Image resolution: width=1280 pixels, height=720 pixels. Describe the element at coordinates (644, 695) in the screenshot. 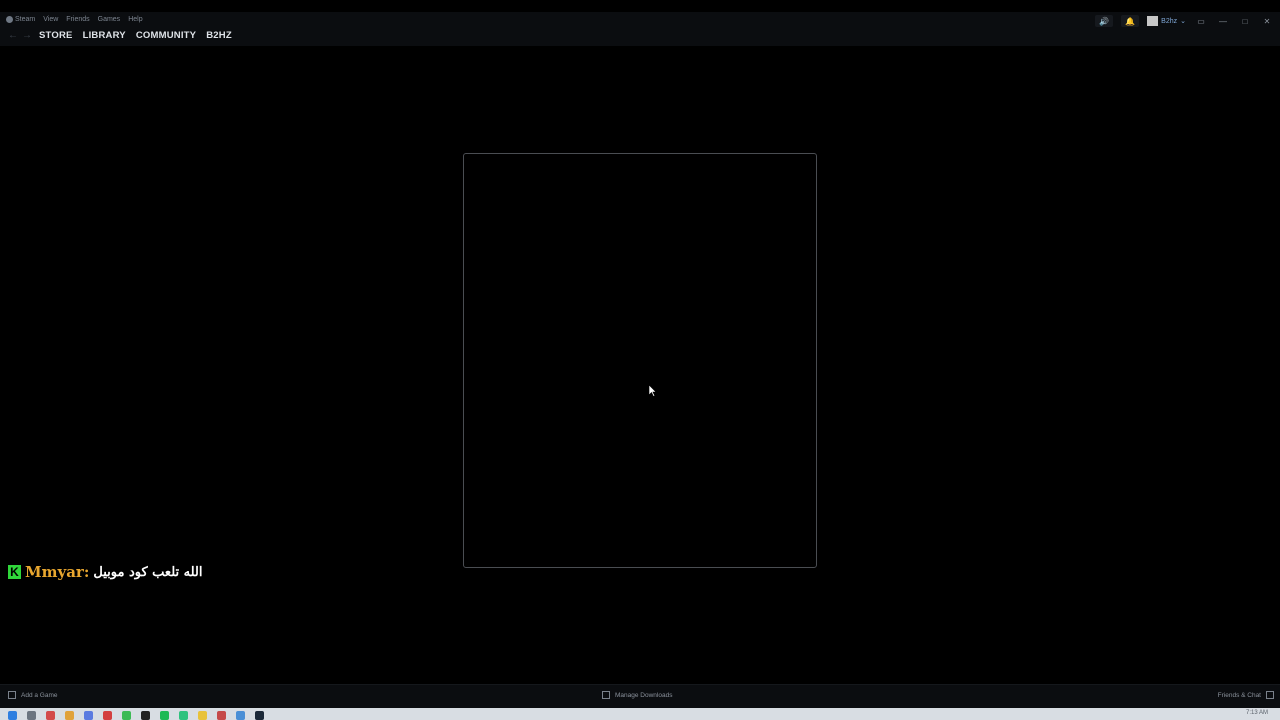

I see `manage-downloads-label: Manage Downloads` at that location.